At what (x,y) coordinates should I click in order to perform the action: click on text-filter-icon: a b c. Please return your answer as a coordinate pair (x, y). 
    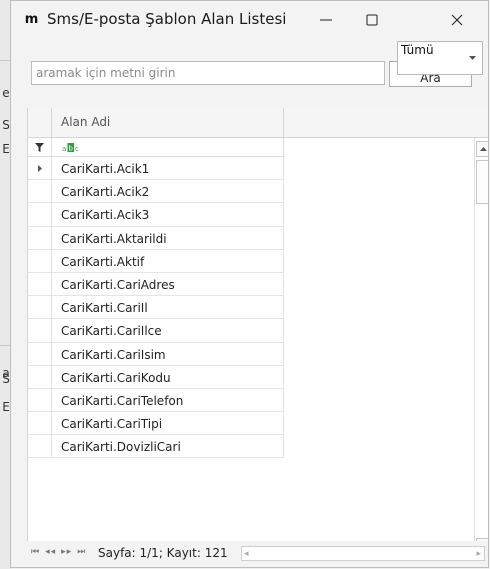
    Looking at the image, I should click on (70, 148).